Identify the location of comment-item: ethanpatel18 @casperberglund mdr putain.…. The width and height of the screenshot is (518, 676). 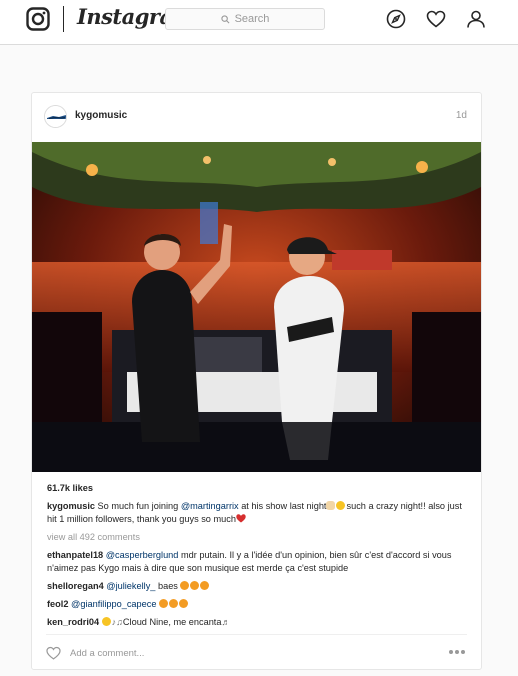
(259, 562).